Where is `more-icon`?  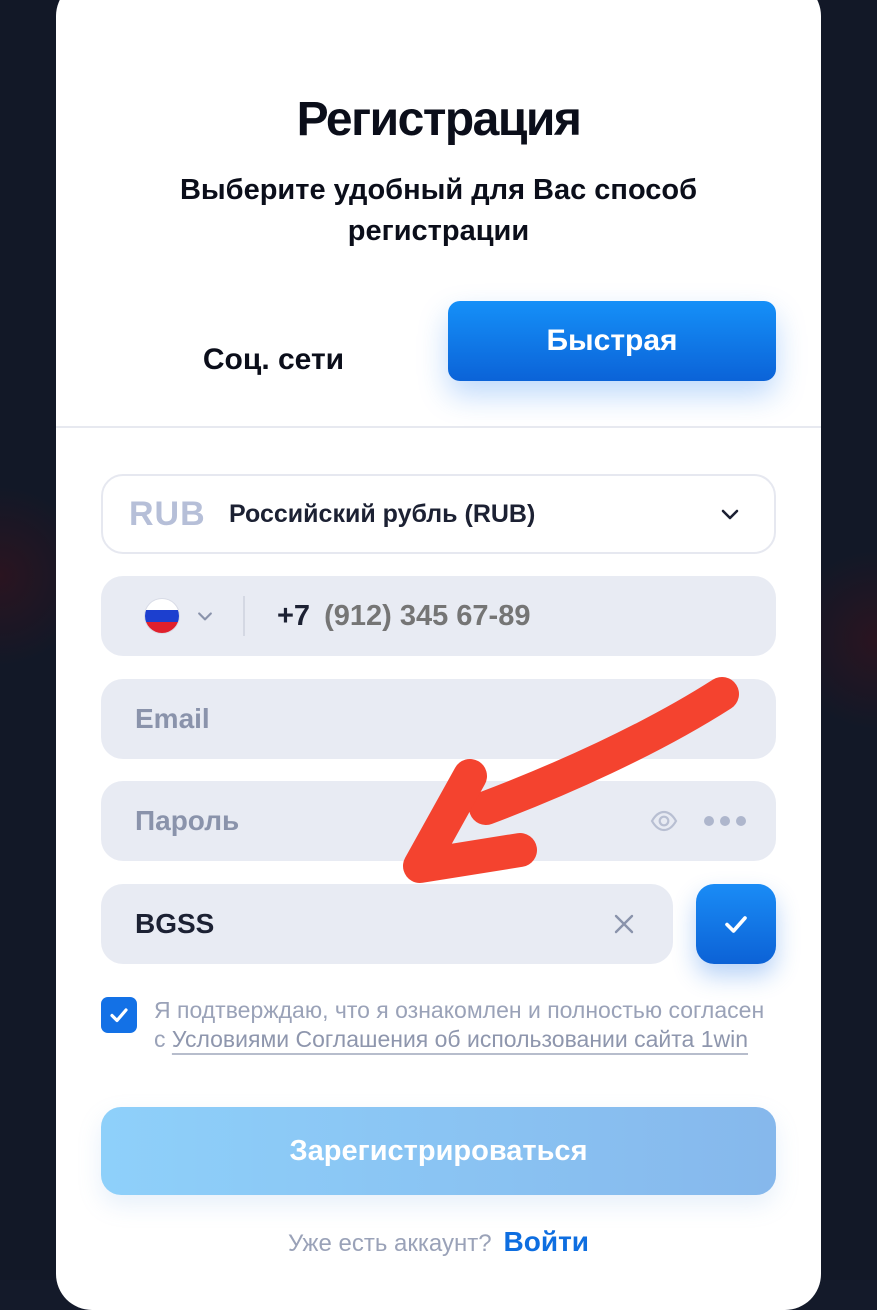
more-icon is located at coordinates (725, 821).